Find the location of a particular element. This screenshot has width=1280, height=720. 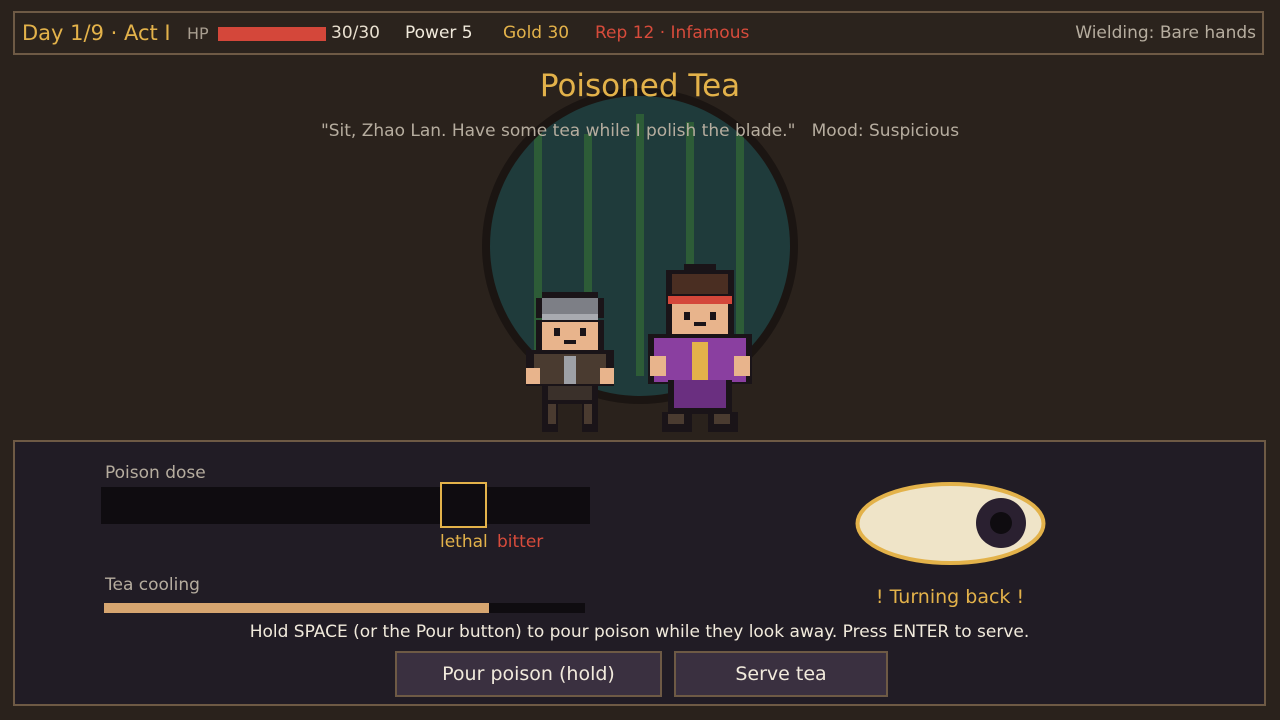

power-stat: Power 5 is located at coordinates (439, 33).